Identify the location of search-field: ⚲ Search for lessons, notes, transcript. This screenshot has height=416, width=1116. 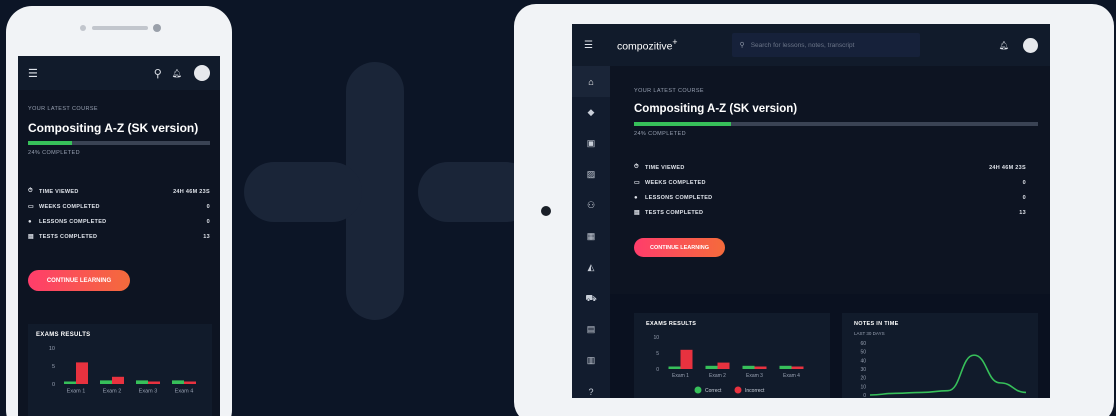
(825, 45).